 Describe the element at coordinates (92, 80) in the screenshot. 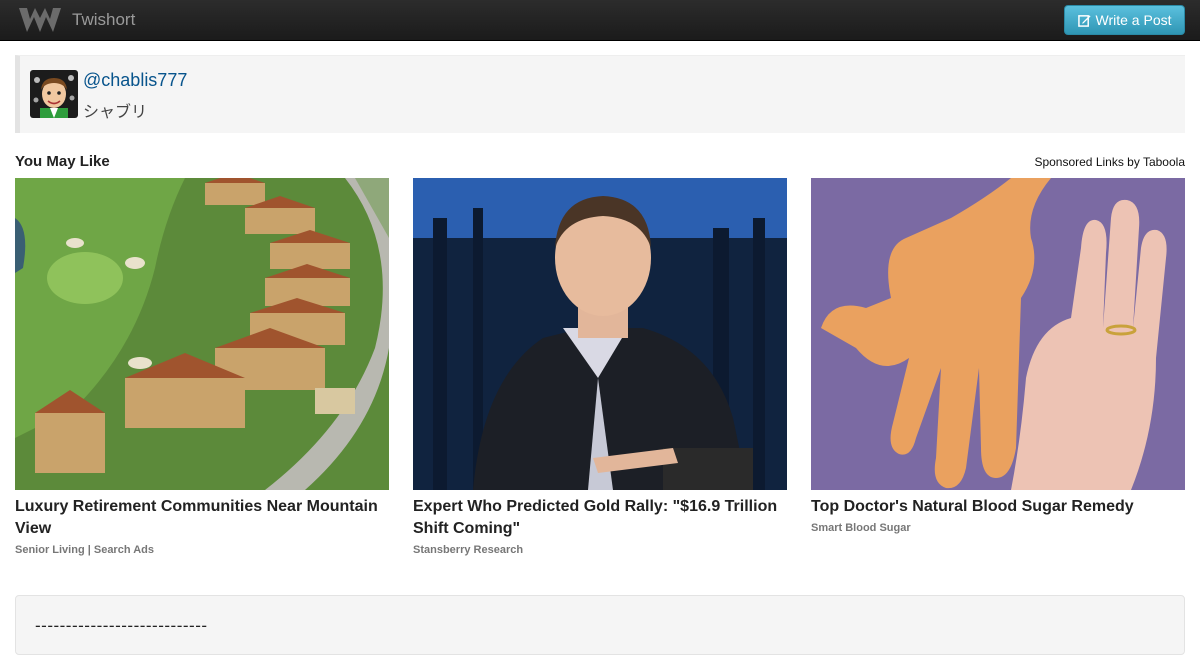

I see `handle-at: @` at that location.